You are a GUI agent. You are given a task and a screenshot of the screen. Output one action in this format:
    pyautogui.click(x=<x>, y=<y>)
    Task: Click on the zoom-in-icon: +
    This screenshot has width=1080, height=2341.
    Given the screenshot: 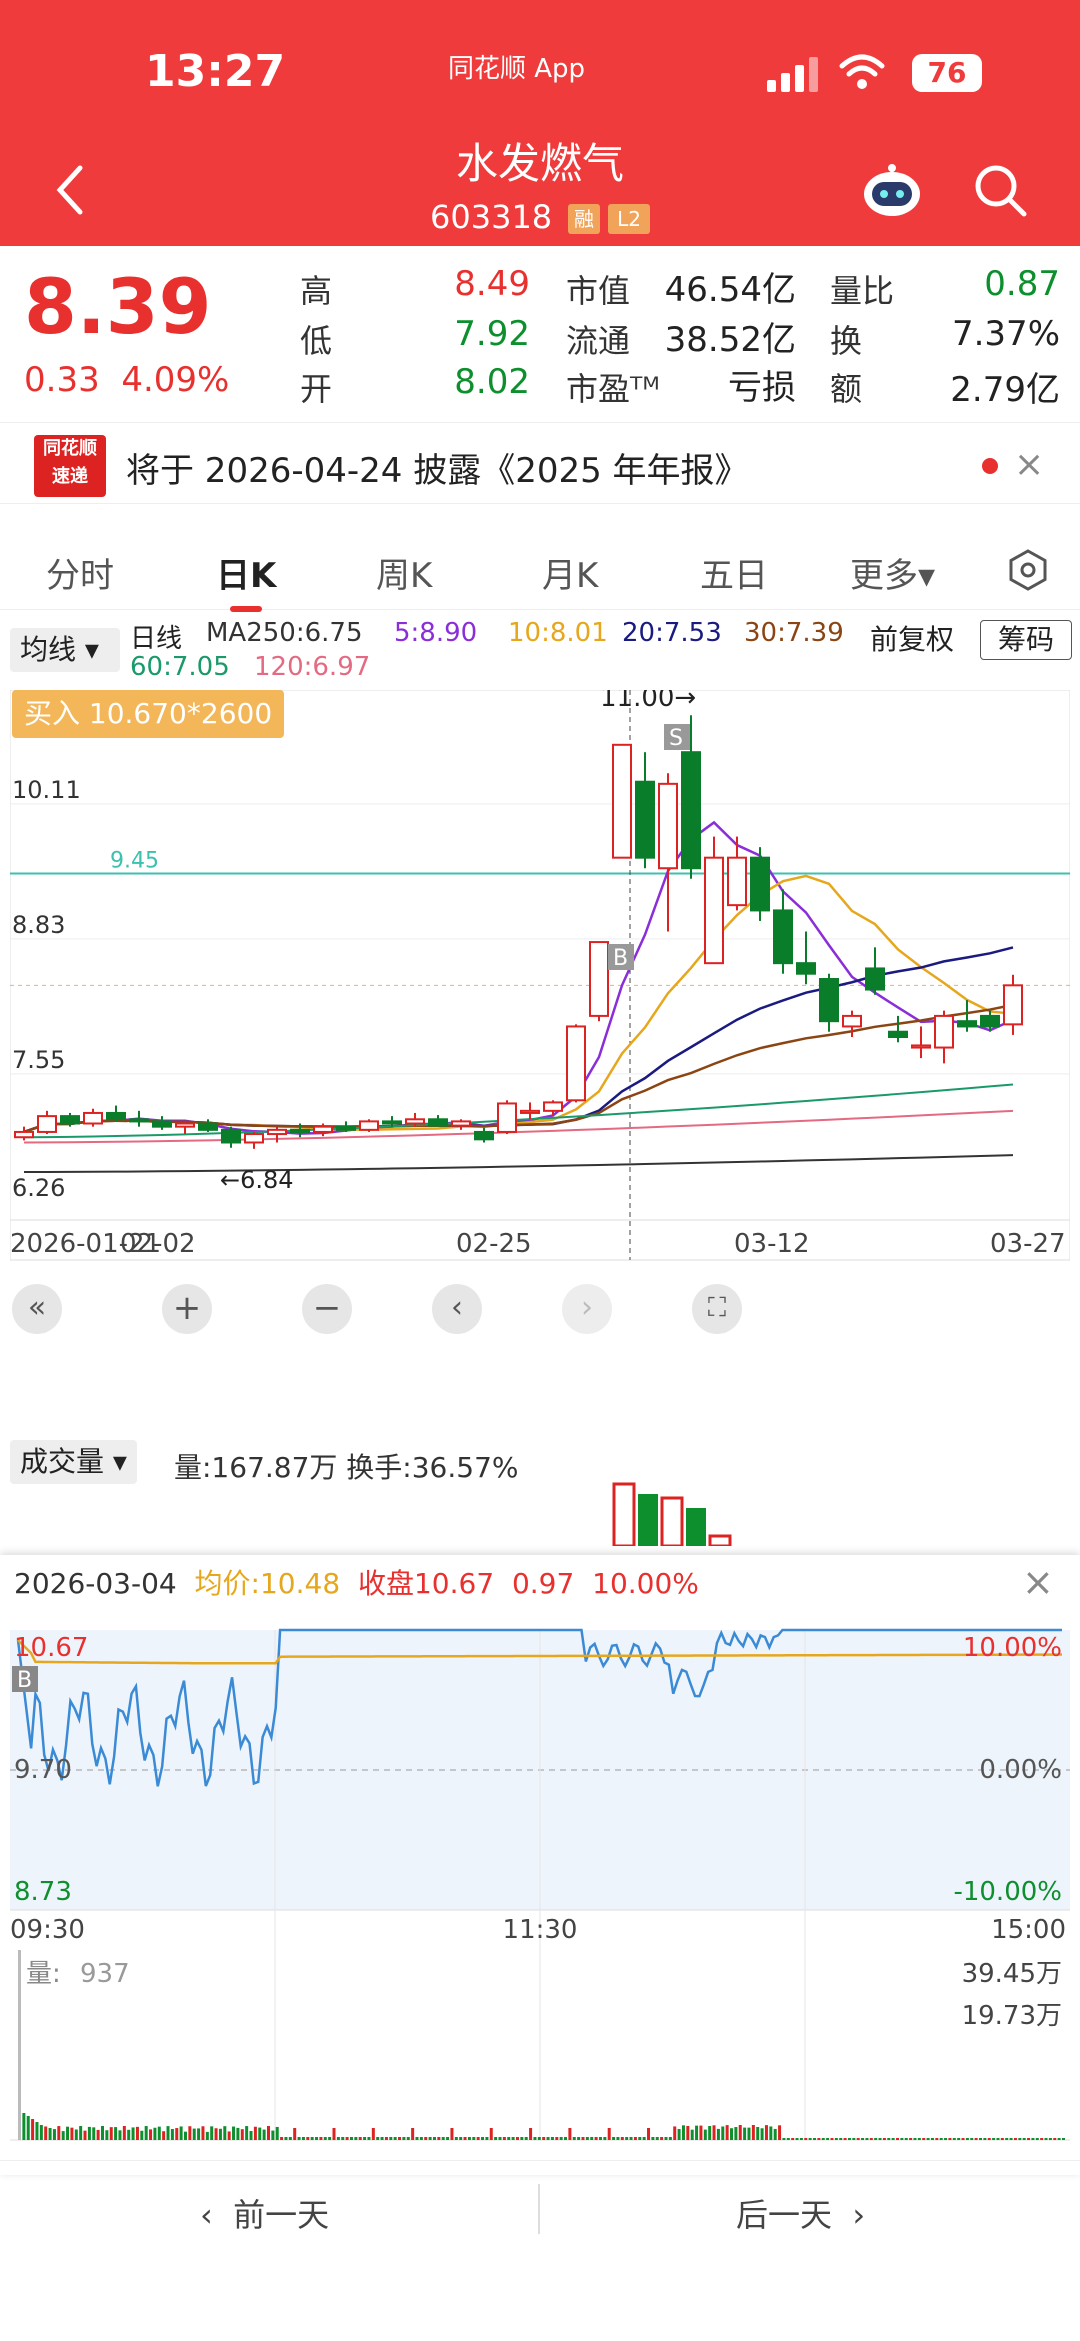 What is the action you would take?
    pyautogui.click(x=187, y=1309)
    